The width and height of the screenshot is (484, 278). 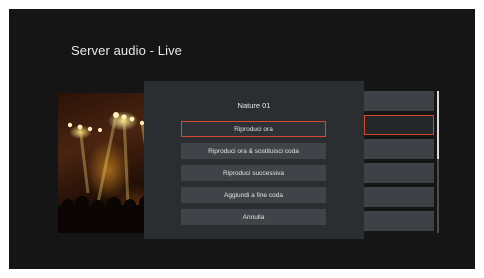 What do you see at coordinates (438, 162) in the screenshot?
I see `scrollbar` at bounding box center [438, 162].